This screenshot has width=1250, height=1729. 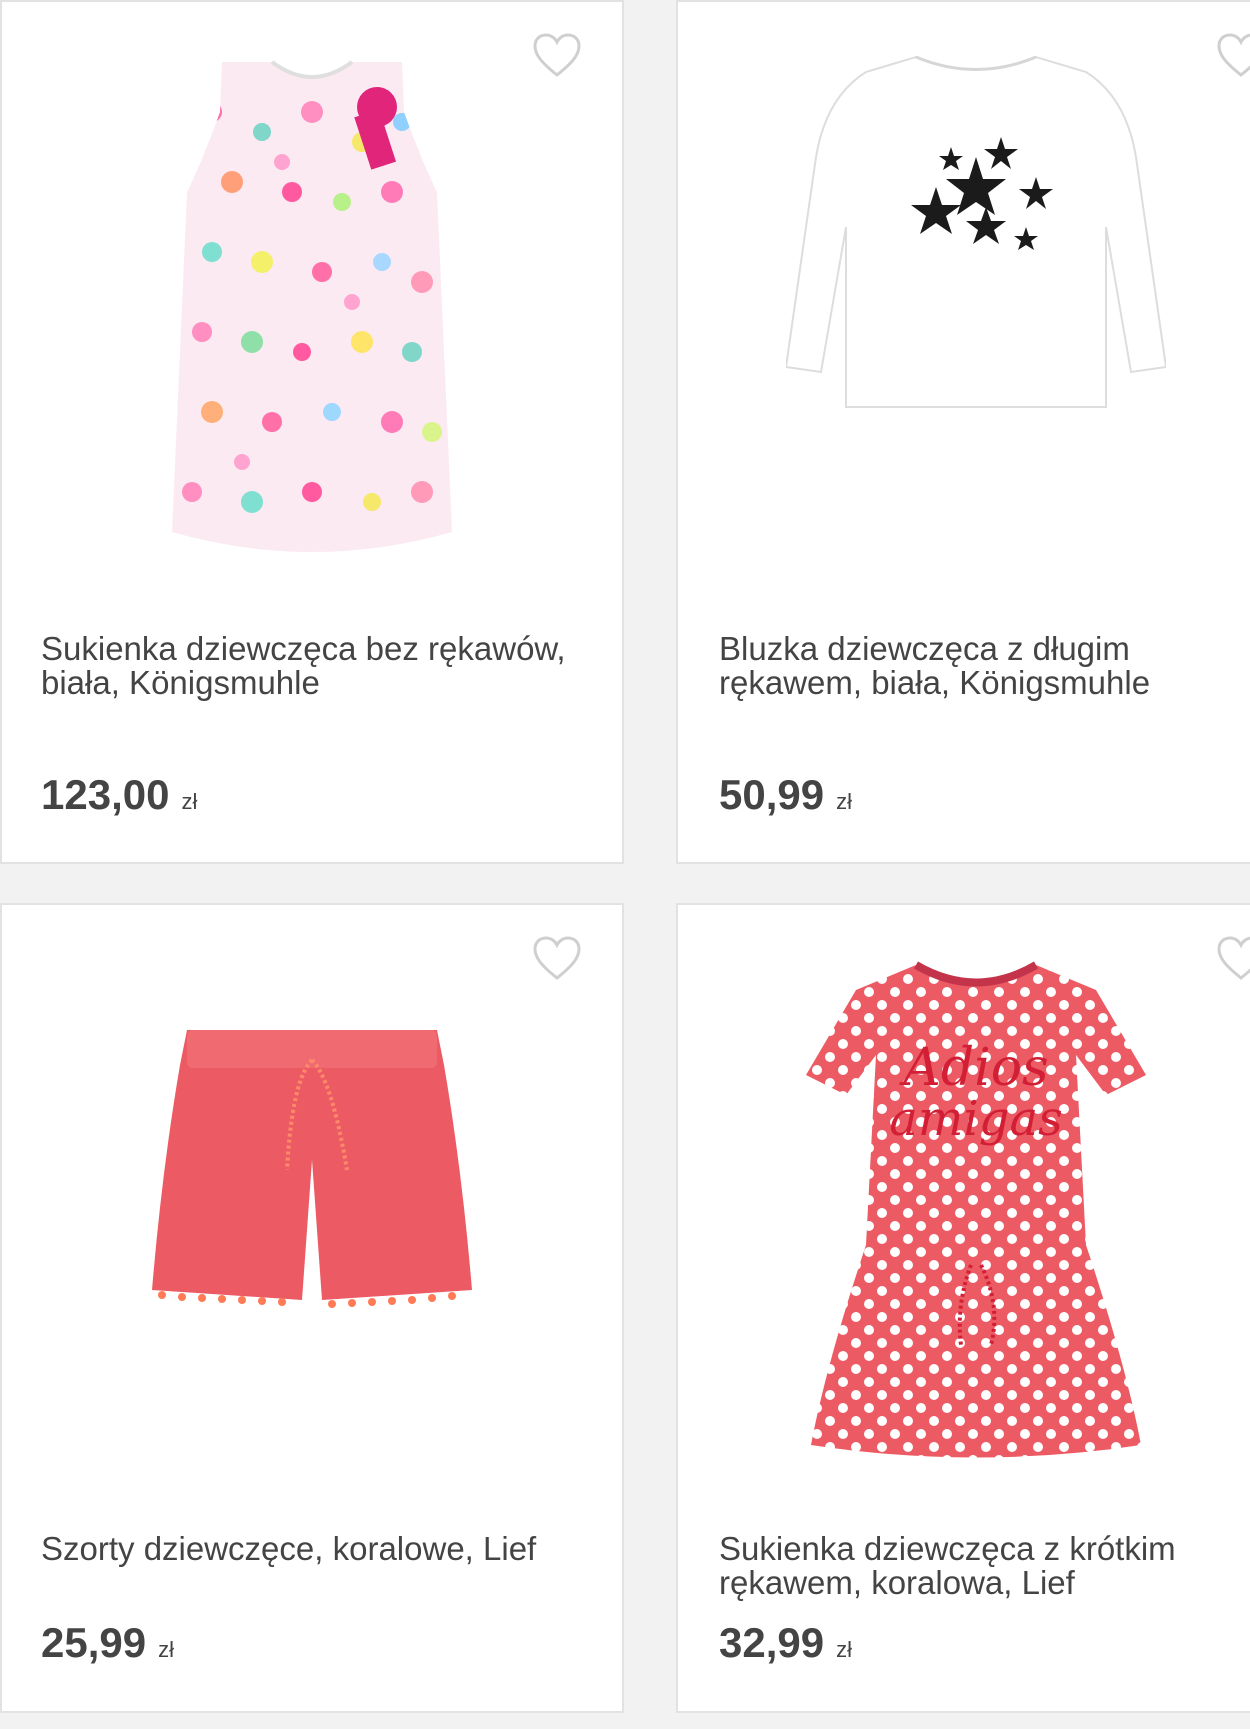 I want to click on price-value: 25,99, so click(x=94, y=1642).